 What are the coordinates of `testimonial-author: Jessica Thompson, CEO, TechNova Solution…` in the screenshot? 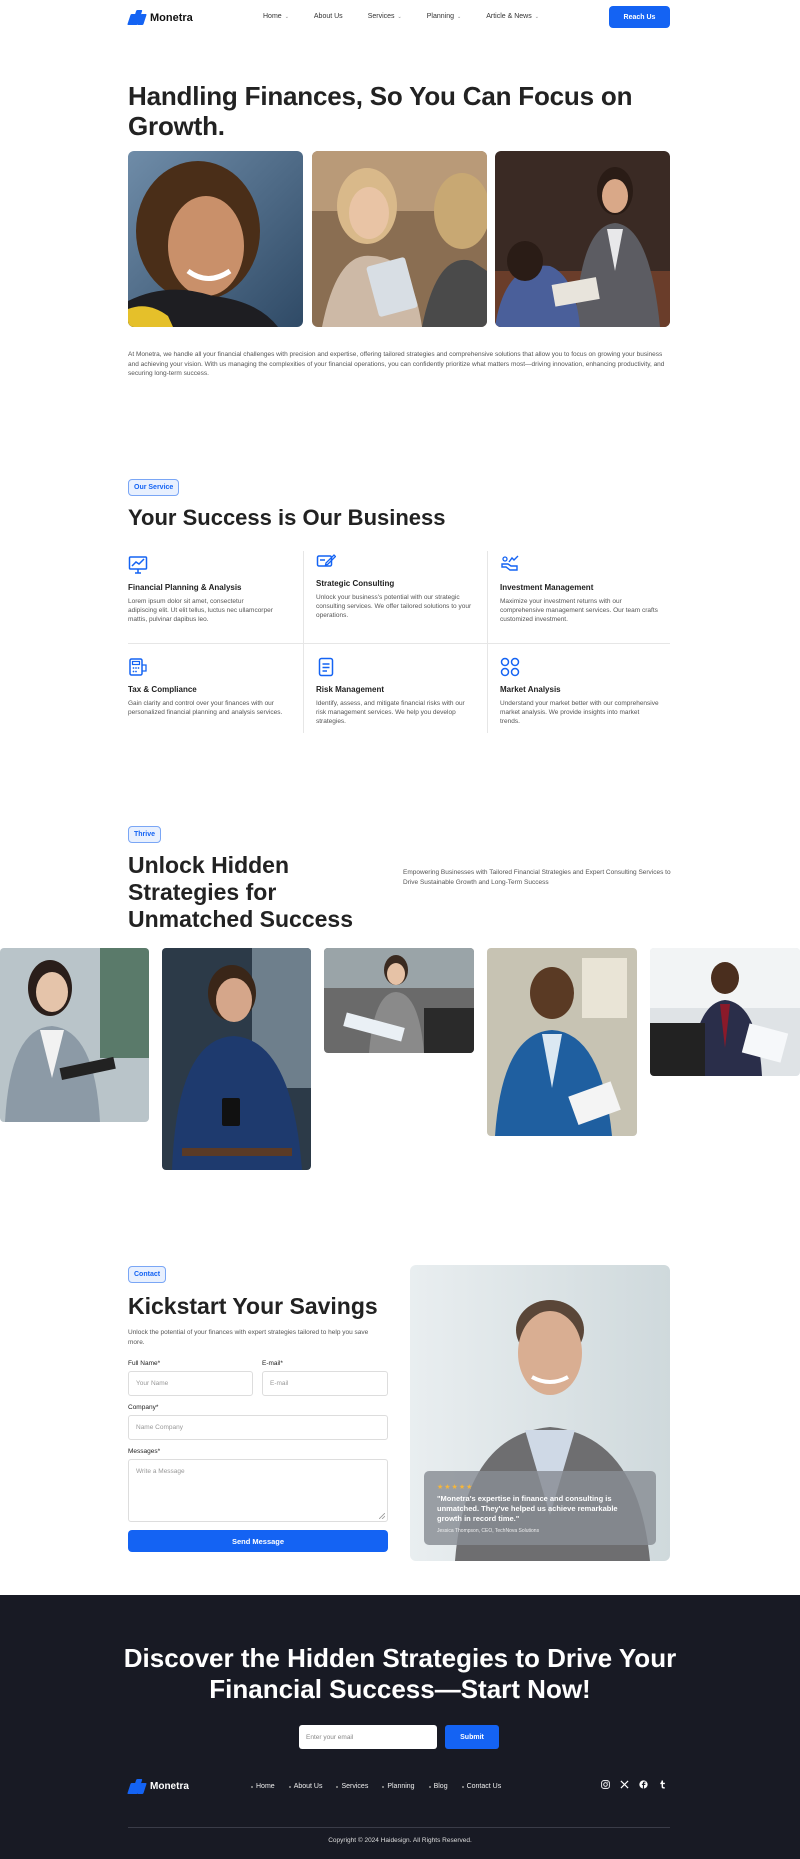 It's located at (488, 1531).